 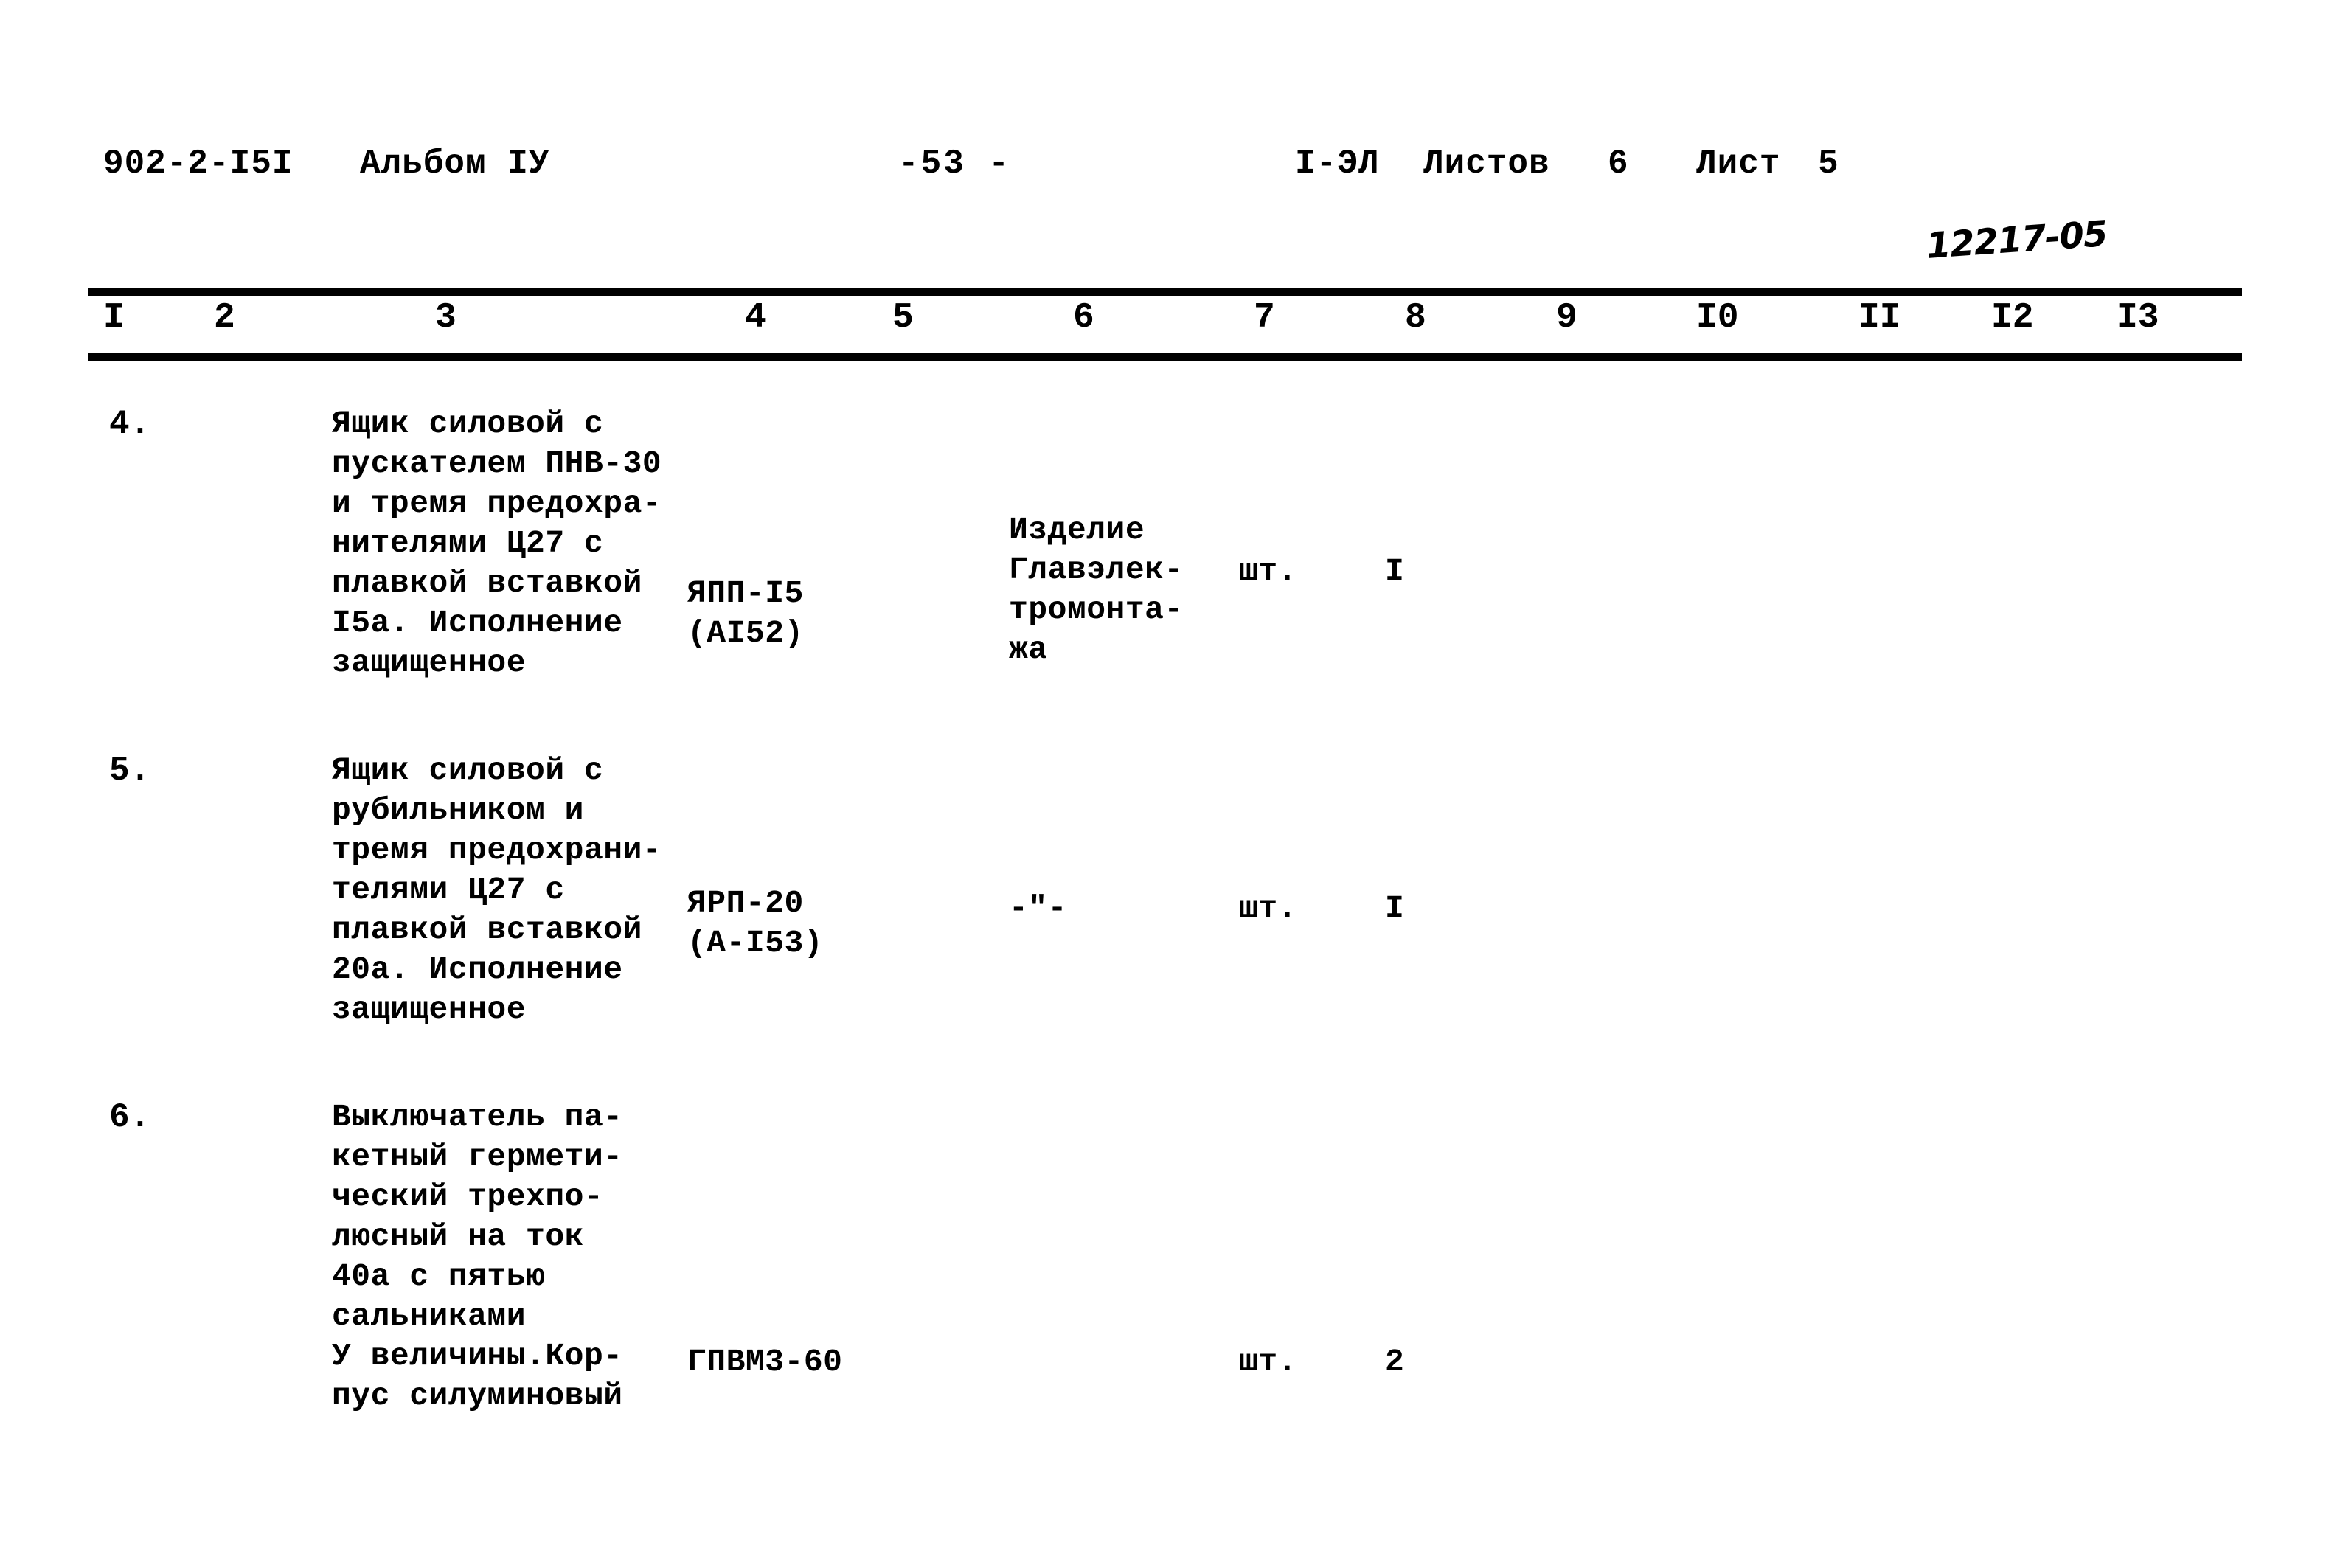 What do you see at coordinates (130, 771) in the screenshot?
I see `row-number: 5.` at bounding box center [130, 771].